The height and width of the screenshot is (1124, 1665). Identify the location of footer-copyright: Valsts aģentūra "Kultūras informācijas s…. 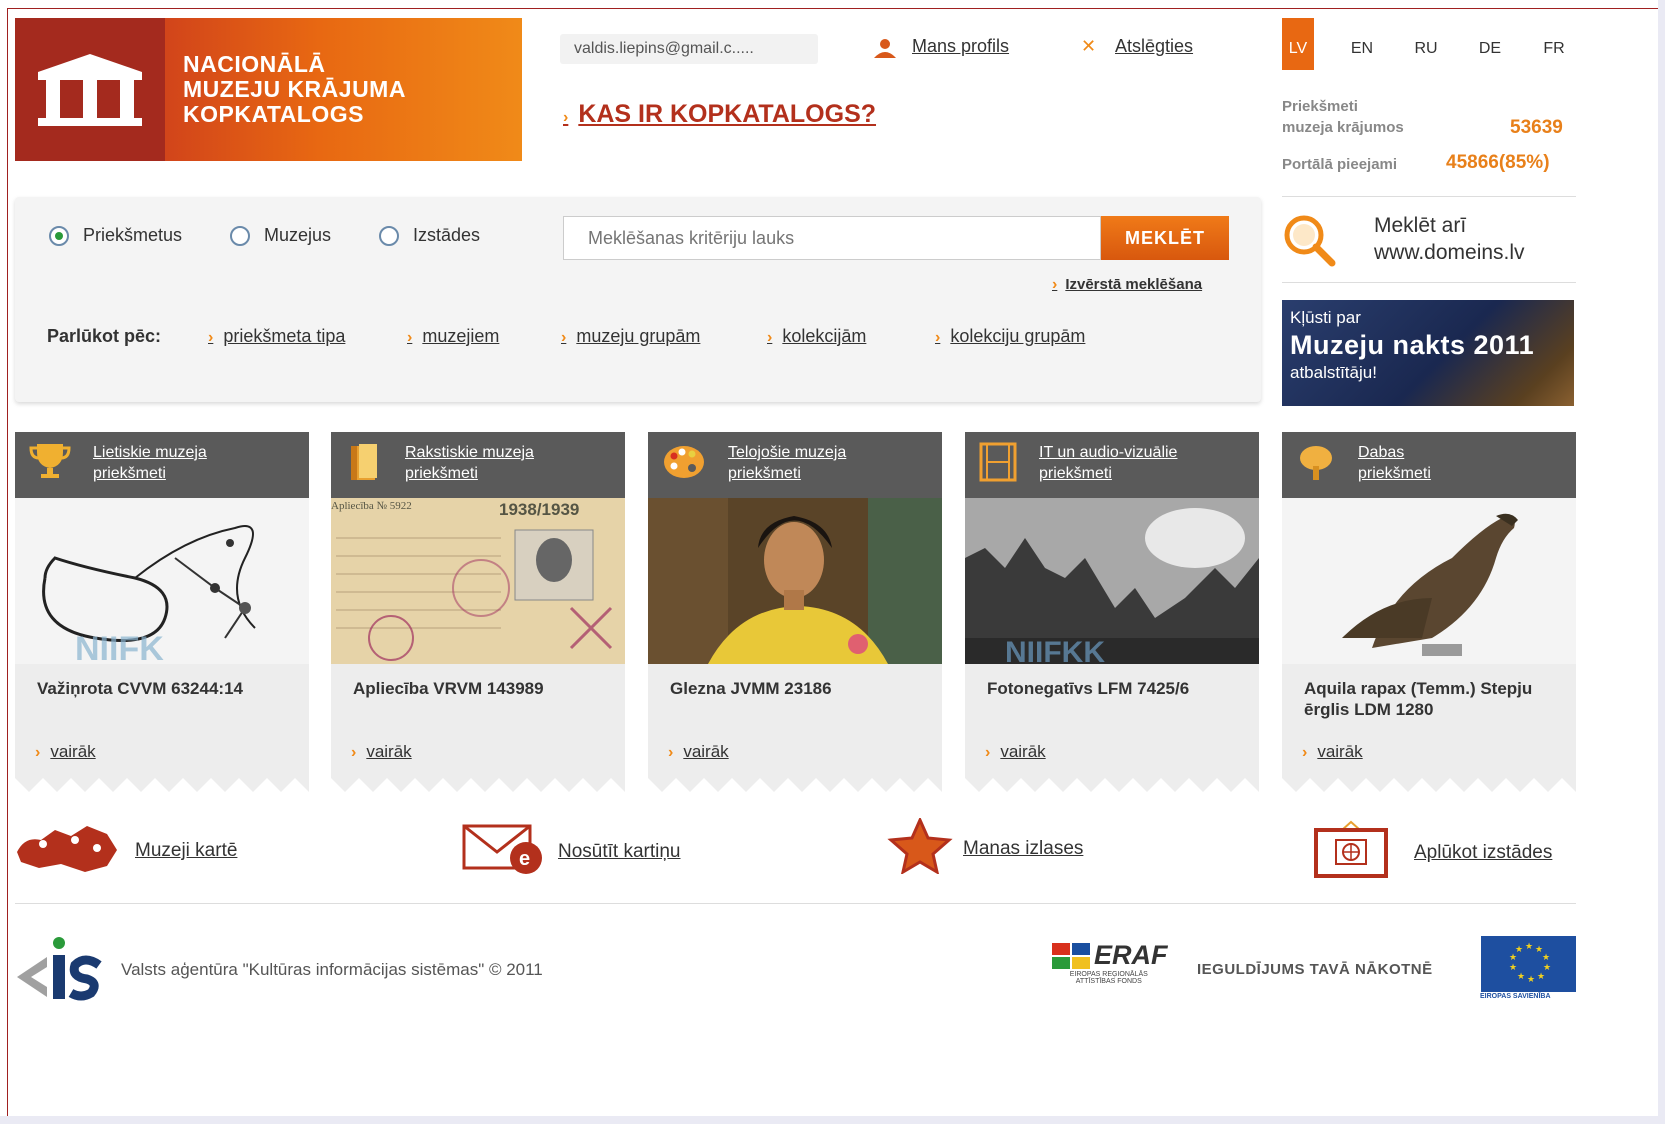
(332, 969).